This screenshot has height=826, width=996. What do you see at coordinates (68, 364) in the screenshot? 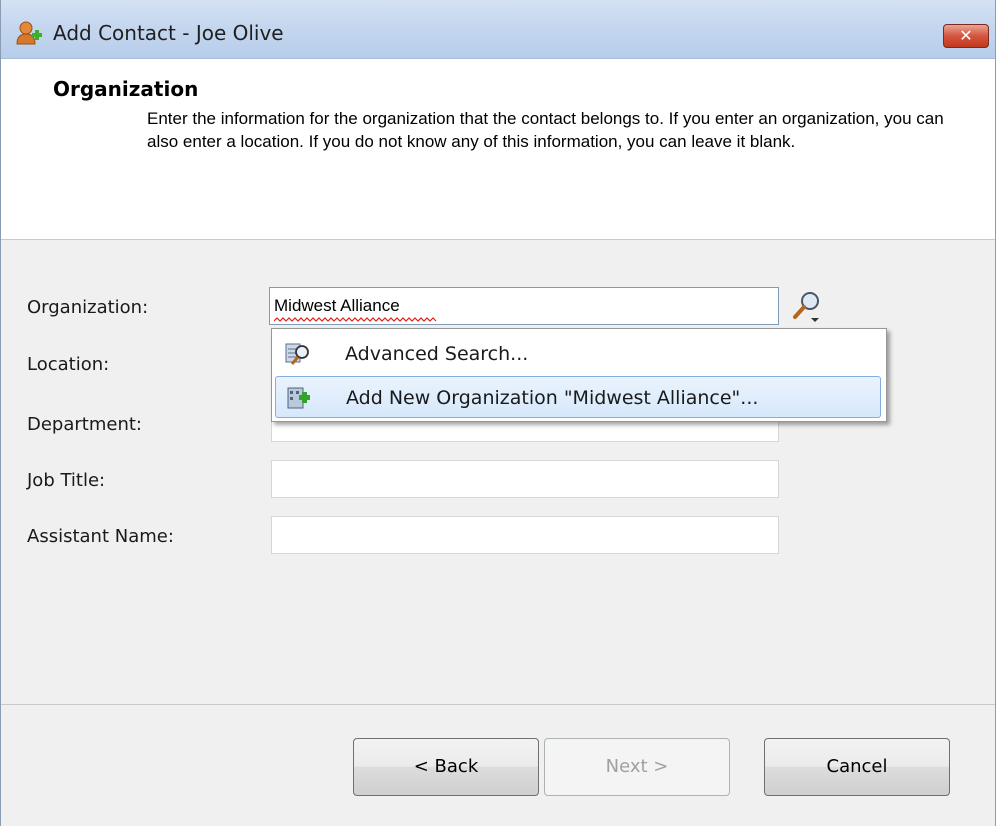
I see `location-label: Location:` at bounding box center [68, 364].